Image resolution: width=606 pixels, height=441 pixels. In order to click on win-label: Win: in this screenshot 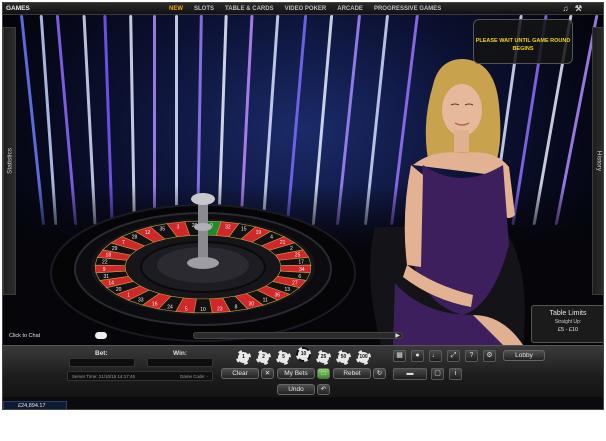, I will do `click(180, 353)`.